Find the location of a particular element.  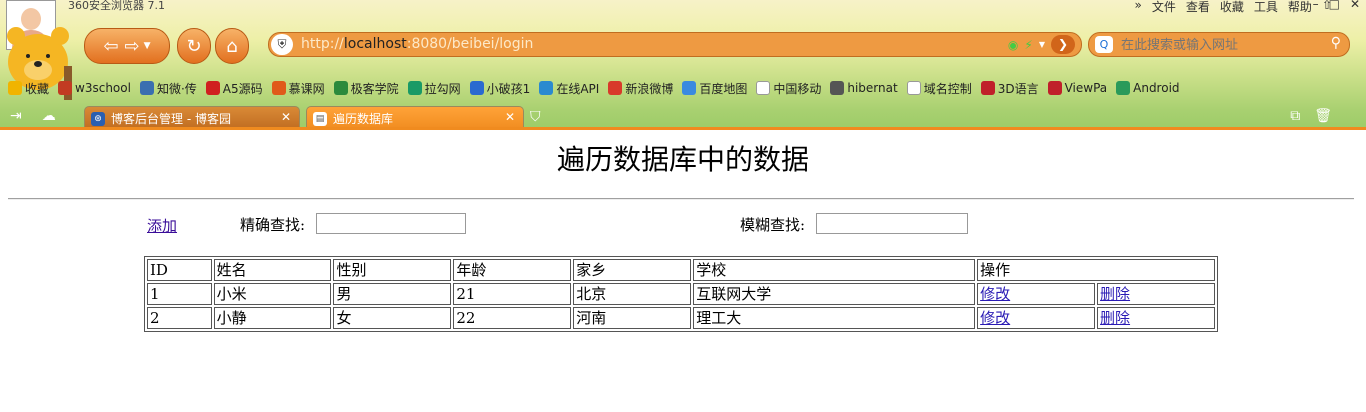

search-input is located at coordinates (1219, 45).